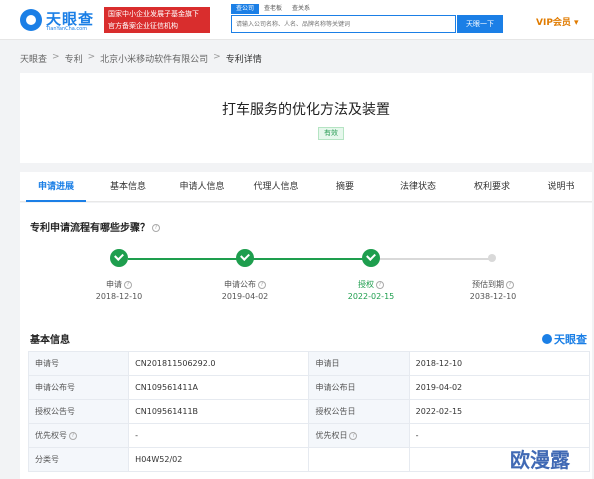 The height and width of the screenshot is (479, 594). Describe the element at coordinates (492, 187) in the screenshot. I see `tab-claims: 权利要求` at that location.